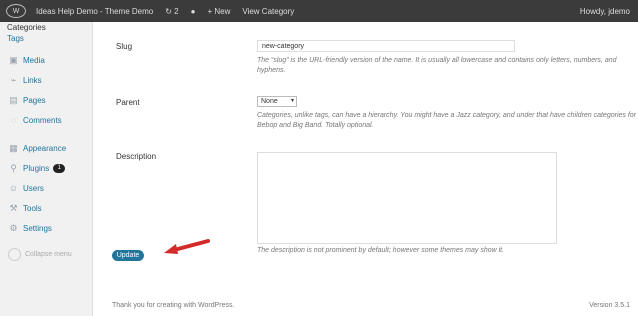  What do you see at coordinates (13, 120) in the screenshot?
I see `comments-icon: ◌` at bounding box center [13, 120].